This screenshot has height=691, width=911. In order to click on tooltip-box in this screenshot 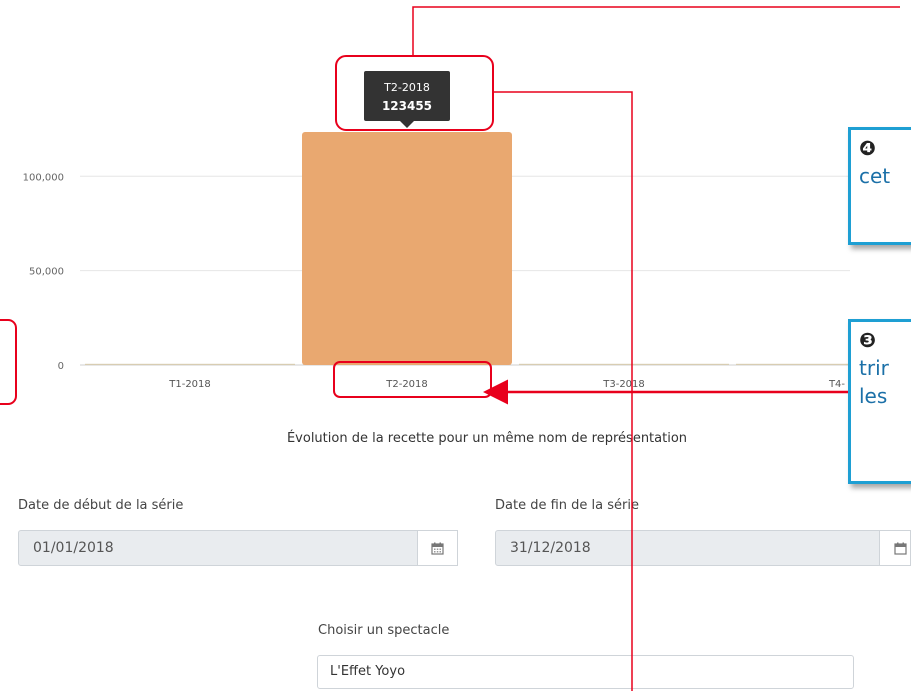, I will do `click(407, 96)`.